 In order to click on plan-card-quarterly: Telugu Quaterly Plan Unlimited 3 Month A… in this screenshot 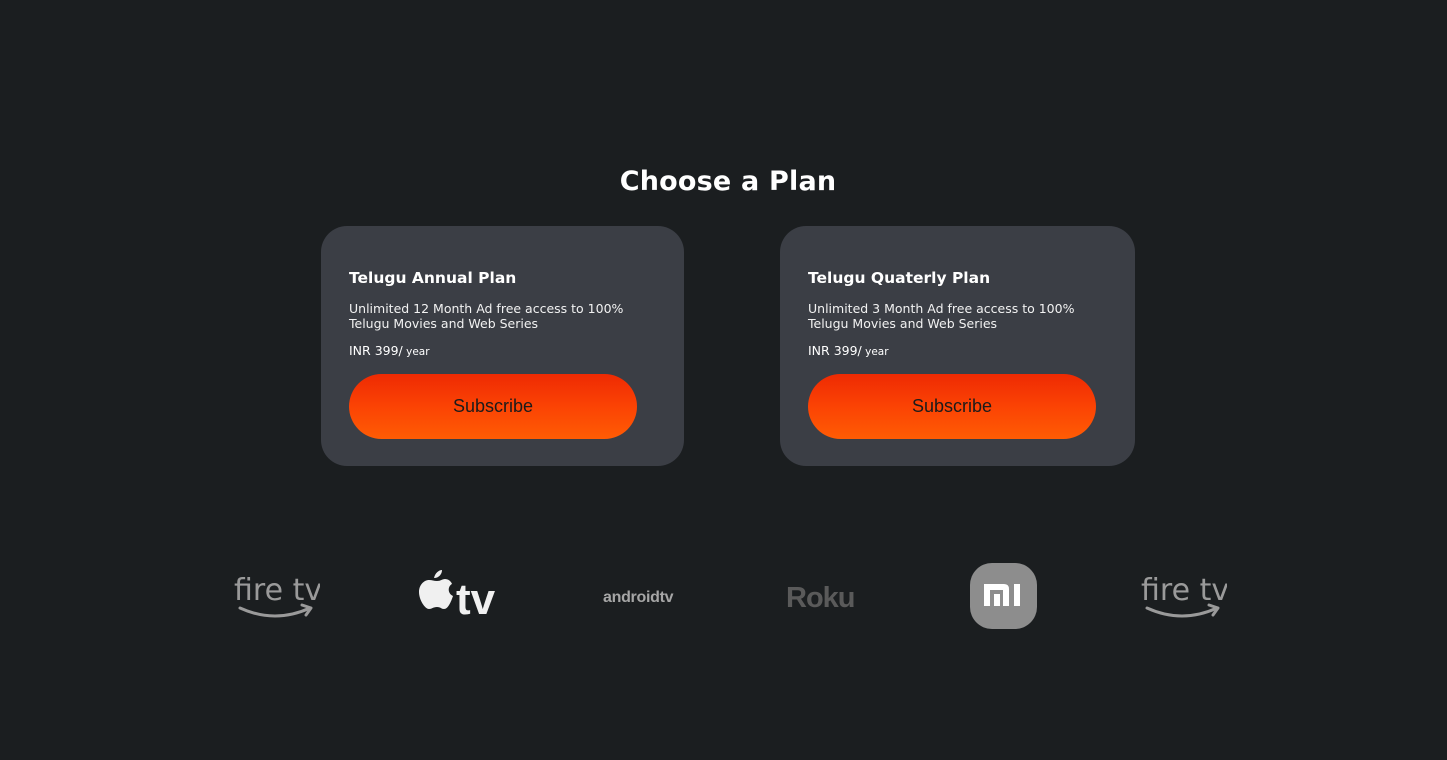, I will do `click(957, 346)`.